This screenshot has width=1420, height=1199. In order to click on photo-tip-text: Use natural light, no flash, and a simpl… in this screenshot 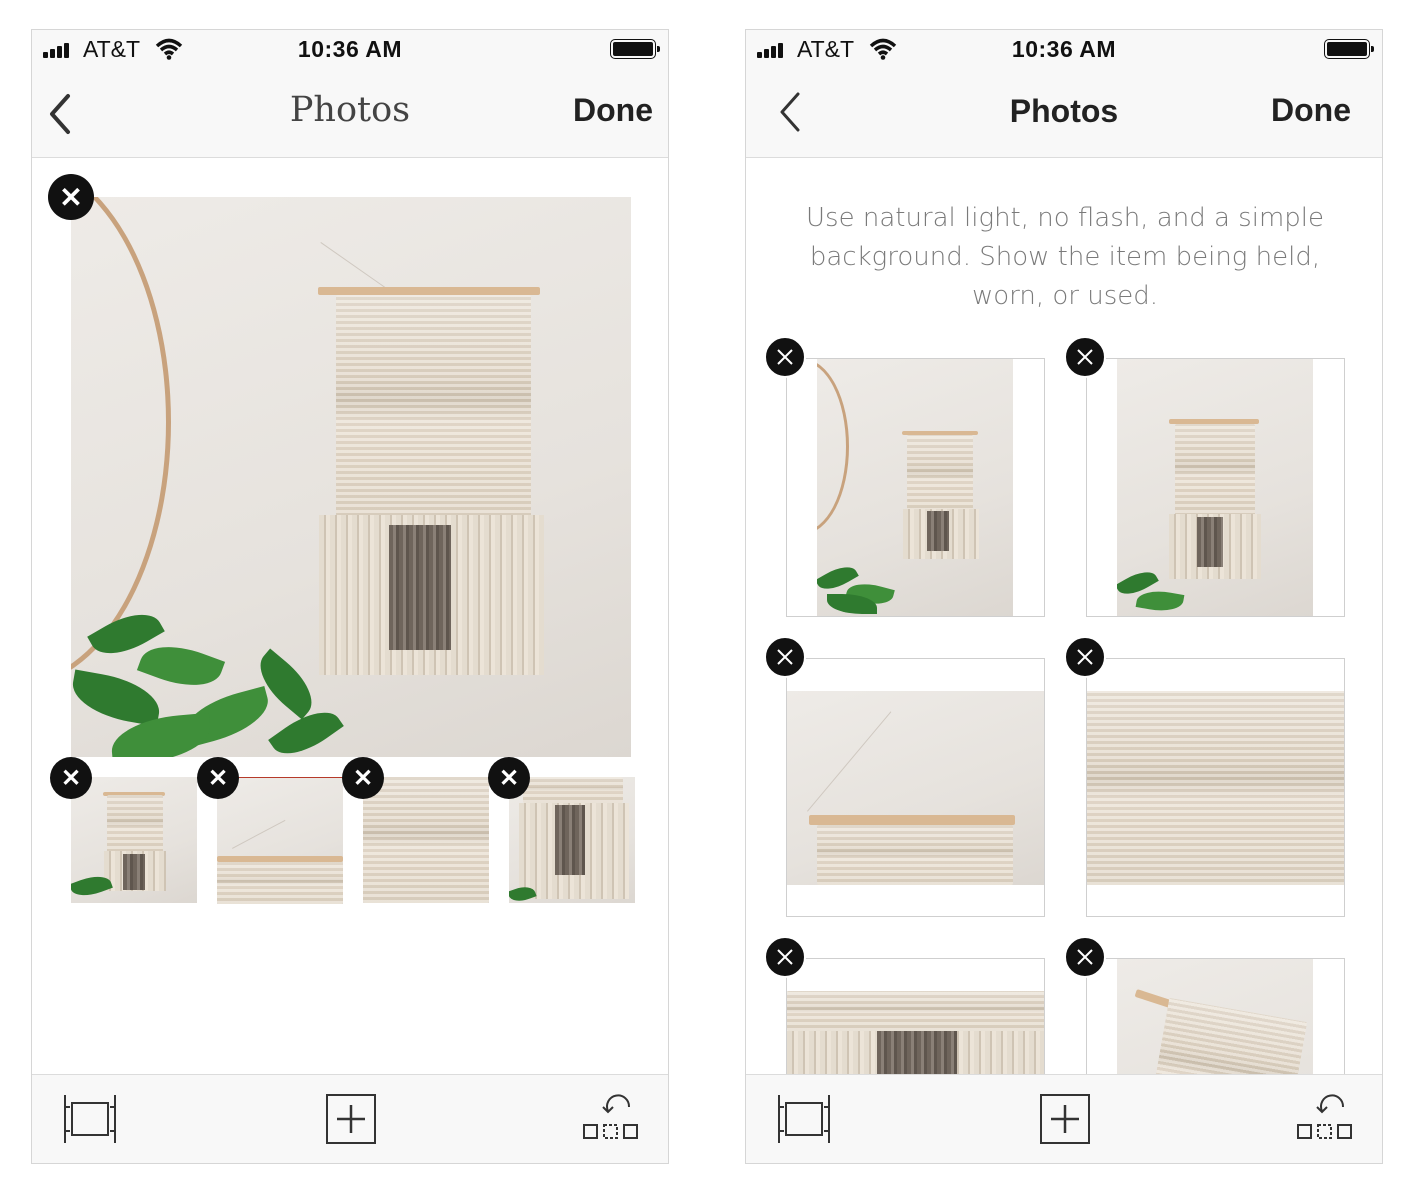, I will do `click(1065, 257)`.